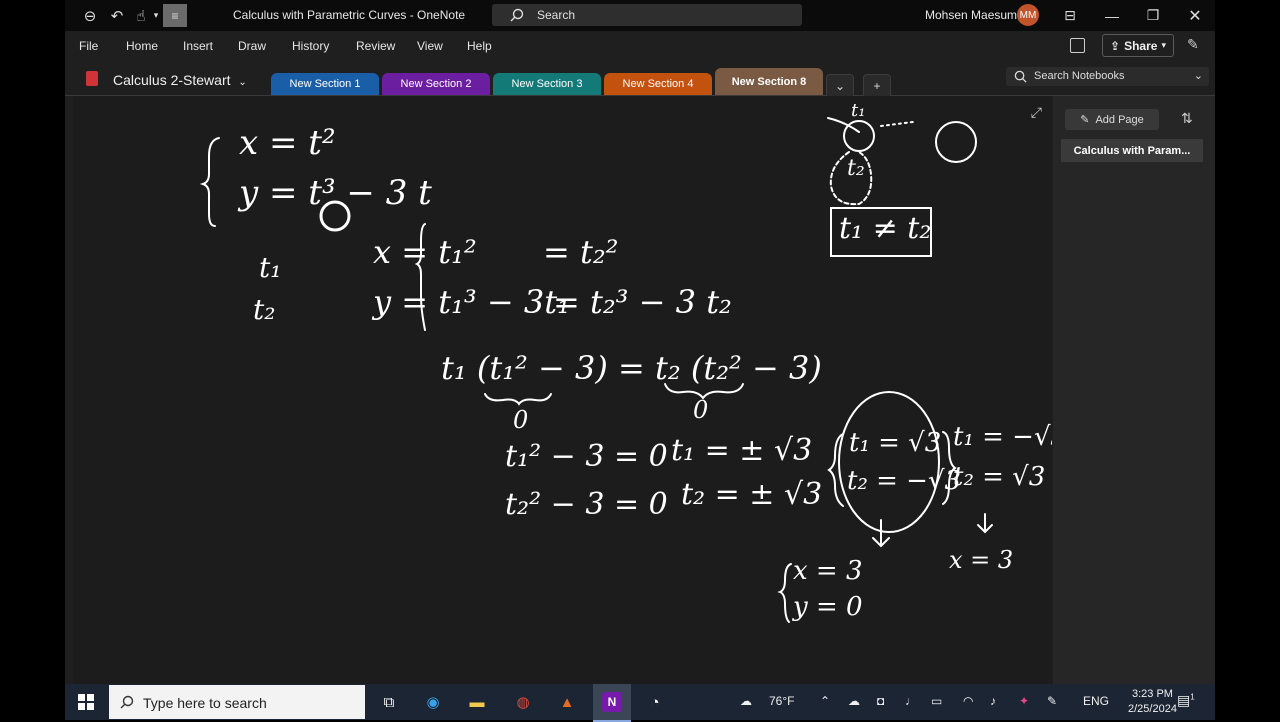  I want to click on weather-temperature: 76°F, so click(781, 701).